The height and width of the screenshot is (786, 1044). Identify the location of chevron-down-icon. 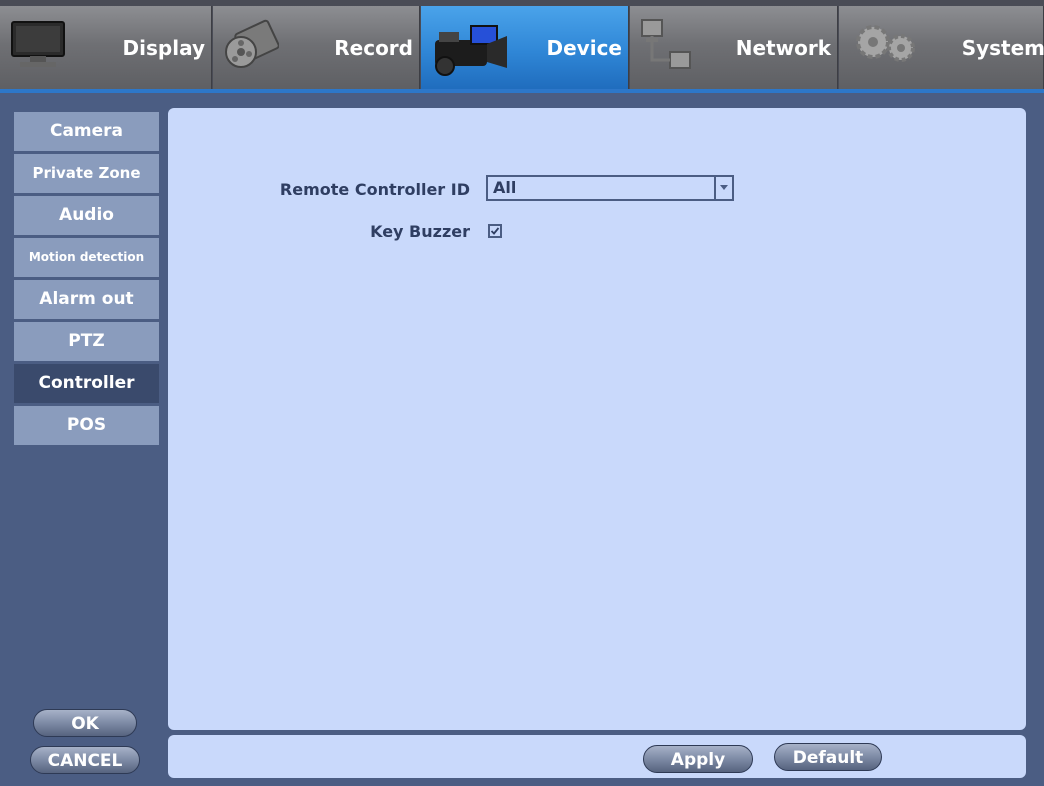
(723, 188).